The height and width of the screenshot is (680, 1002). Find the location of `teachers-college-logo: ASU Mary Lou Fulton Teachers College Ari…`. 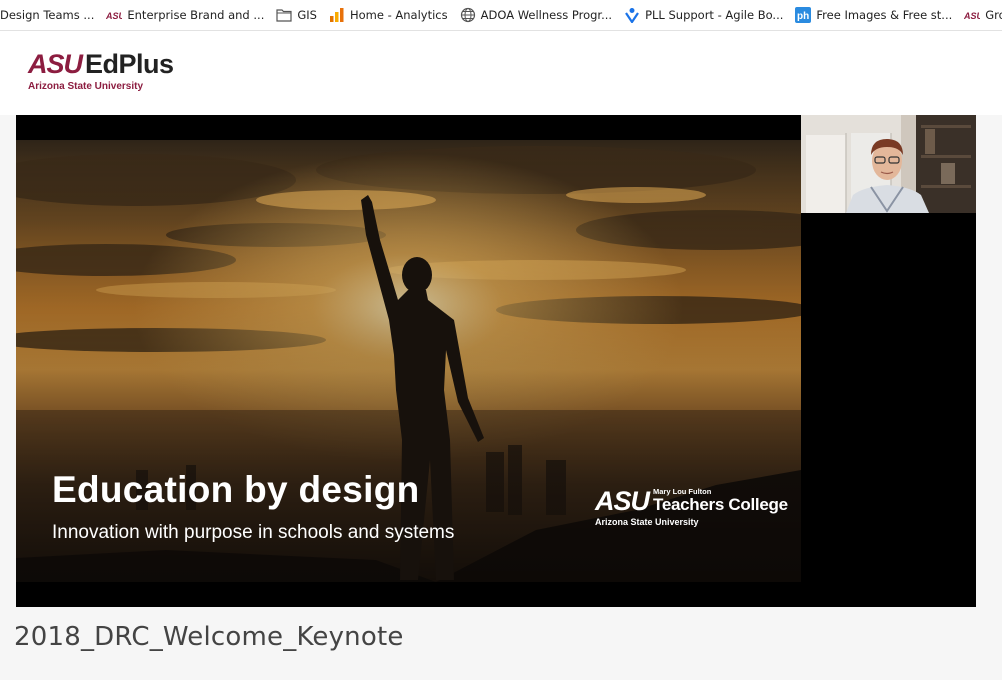

teachers-college-logo: ASU Mary Lou Fulton Teachers College Ari… is located at coordinates (691, 507).